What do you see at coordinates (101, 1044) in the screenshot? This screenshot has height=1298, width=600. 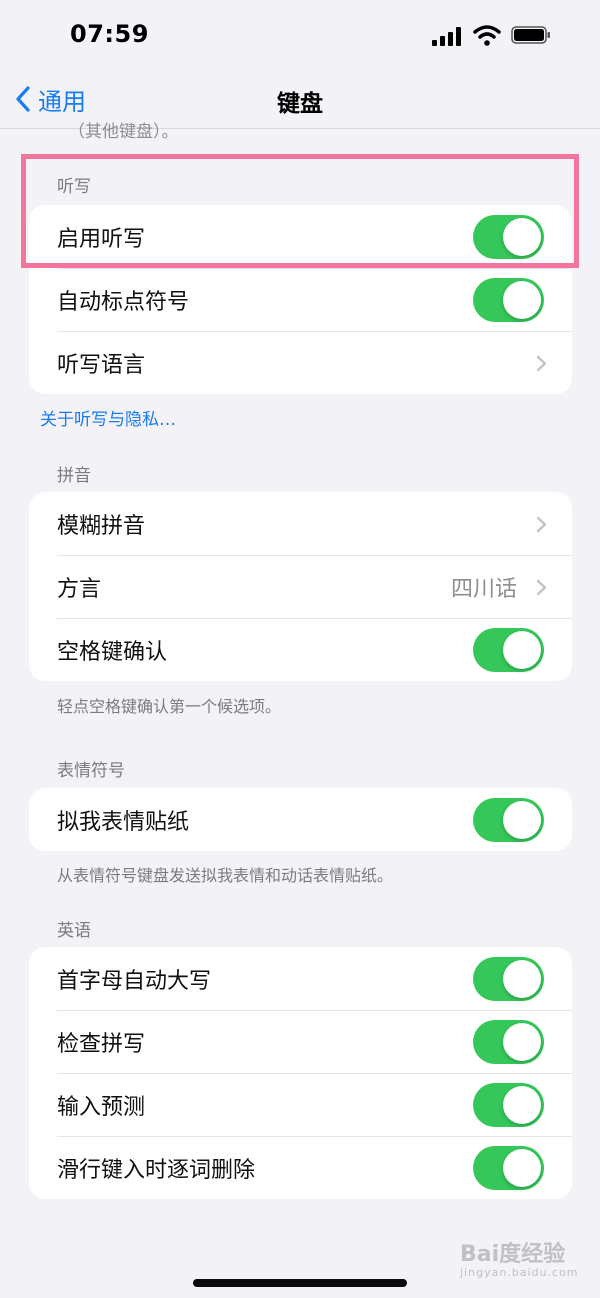 I see `row-label: 检查拼写` at bounding box center [101, 1044].